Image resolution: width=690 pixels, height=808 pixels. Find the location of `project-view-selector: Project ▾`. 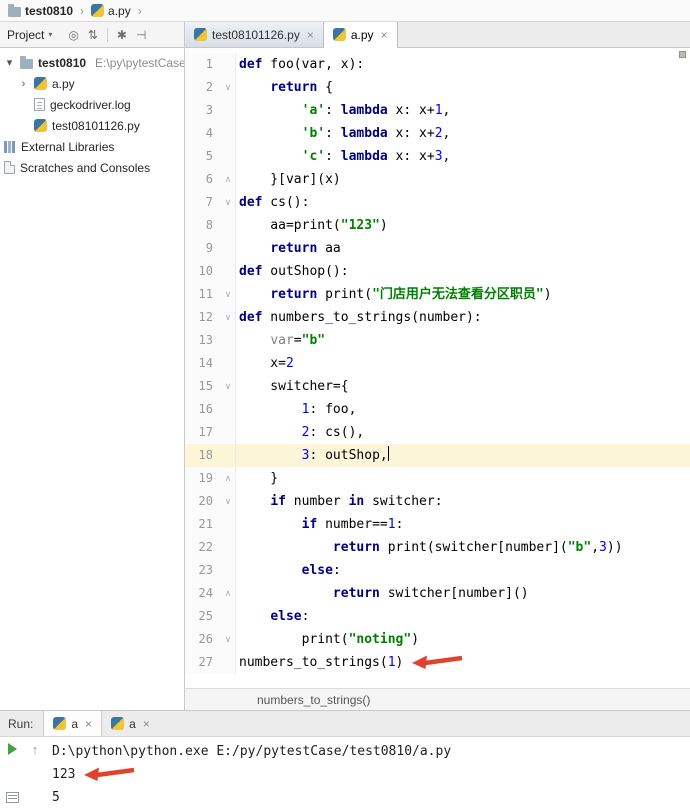

project-view-selector: Project ▾ is located at coordinates (29, 35).